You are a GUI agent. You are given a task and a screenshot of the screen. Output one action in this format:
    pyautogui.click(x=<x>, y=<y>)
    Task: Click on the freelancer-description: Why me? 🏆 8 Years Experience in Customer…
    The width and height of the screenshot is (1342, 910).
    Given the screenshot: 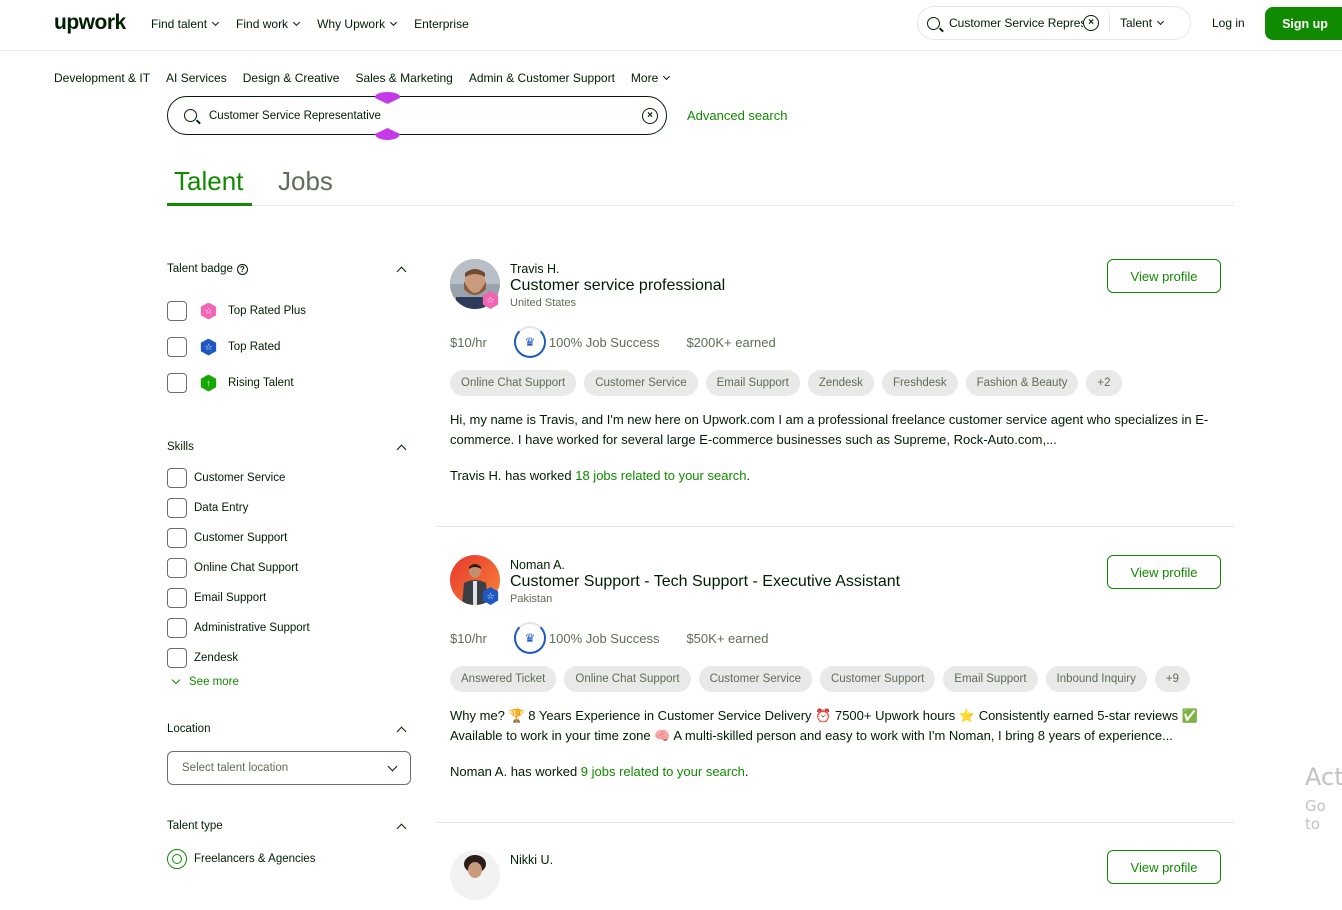 What is the action you would take?
    pyautogui.click(x=824, y=725)
    